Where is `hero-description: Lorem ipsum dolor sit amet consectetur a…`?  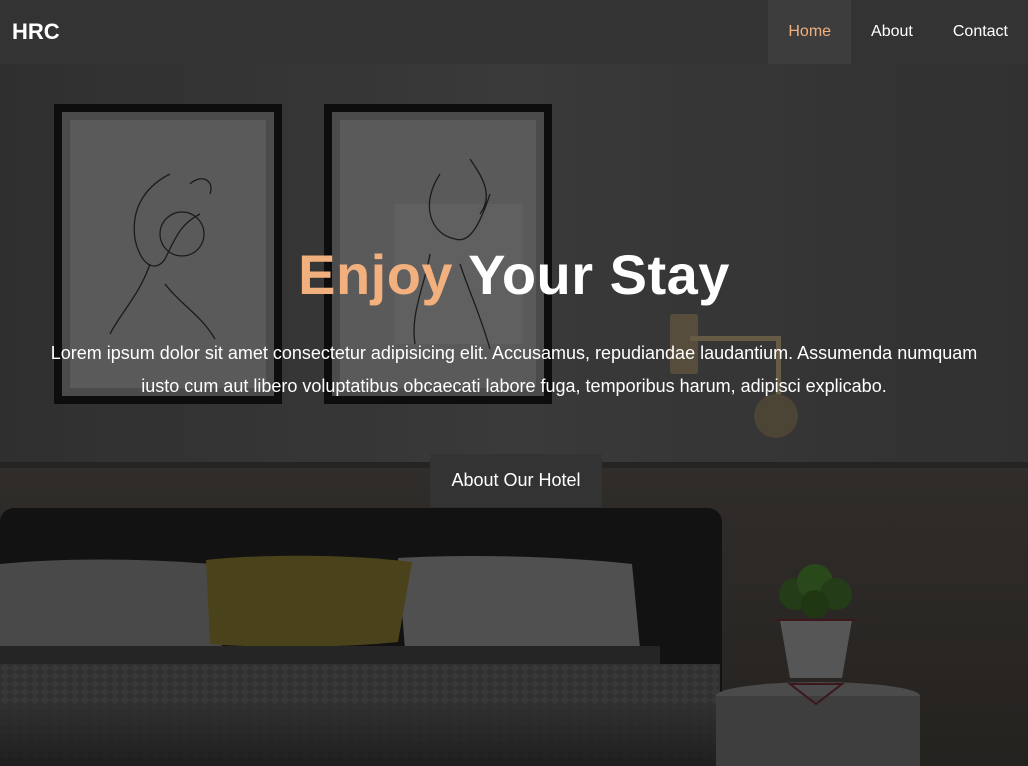
hero-description: Lorem ipsum dolor sit amet consectetur a… is located at coordinates (514, 369).